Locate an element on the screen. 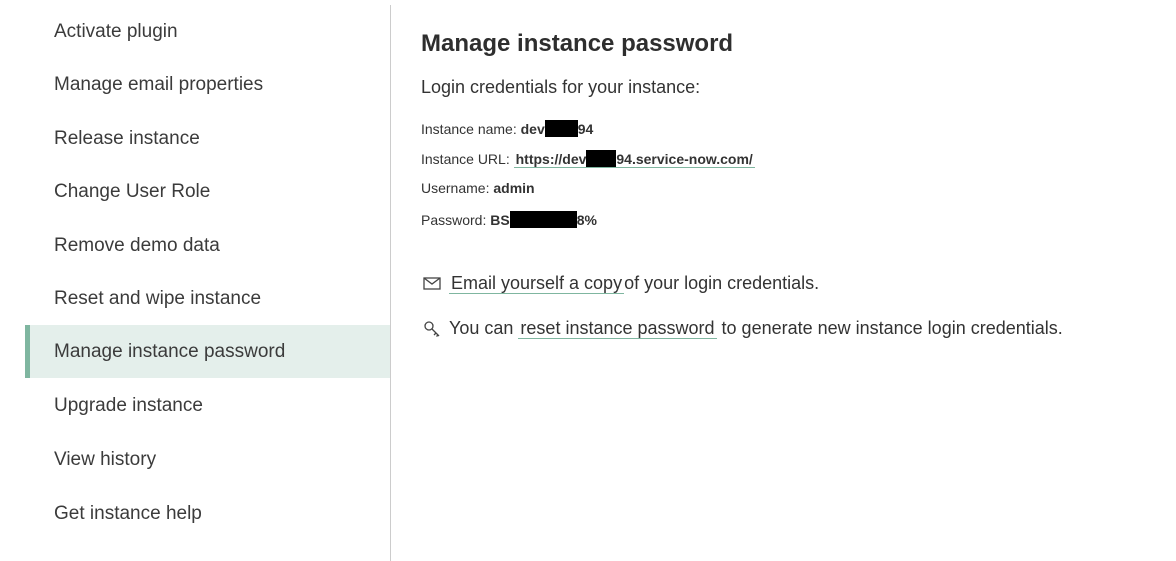 The width and height of the screenshot is (1176, 561). sidebar-item-upgrade-instance: Upgrade instance is located at coordinates (207, 405).